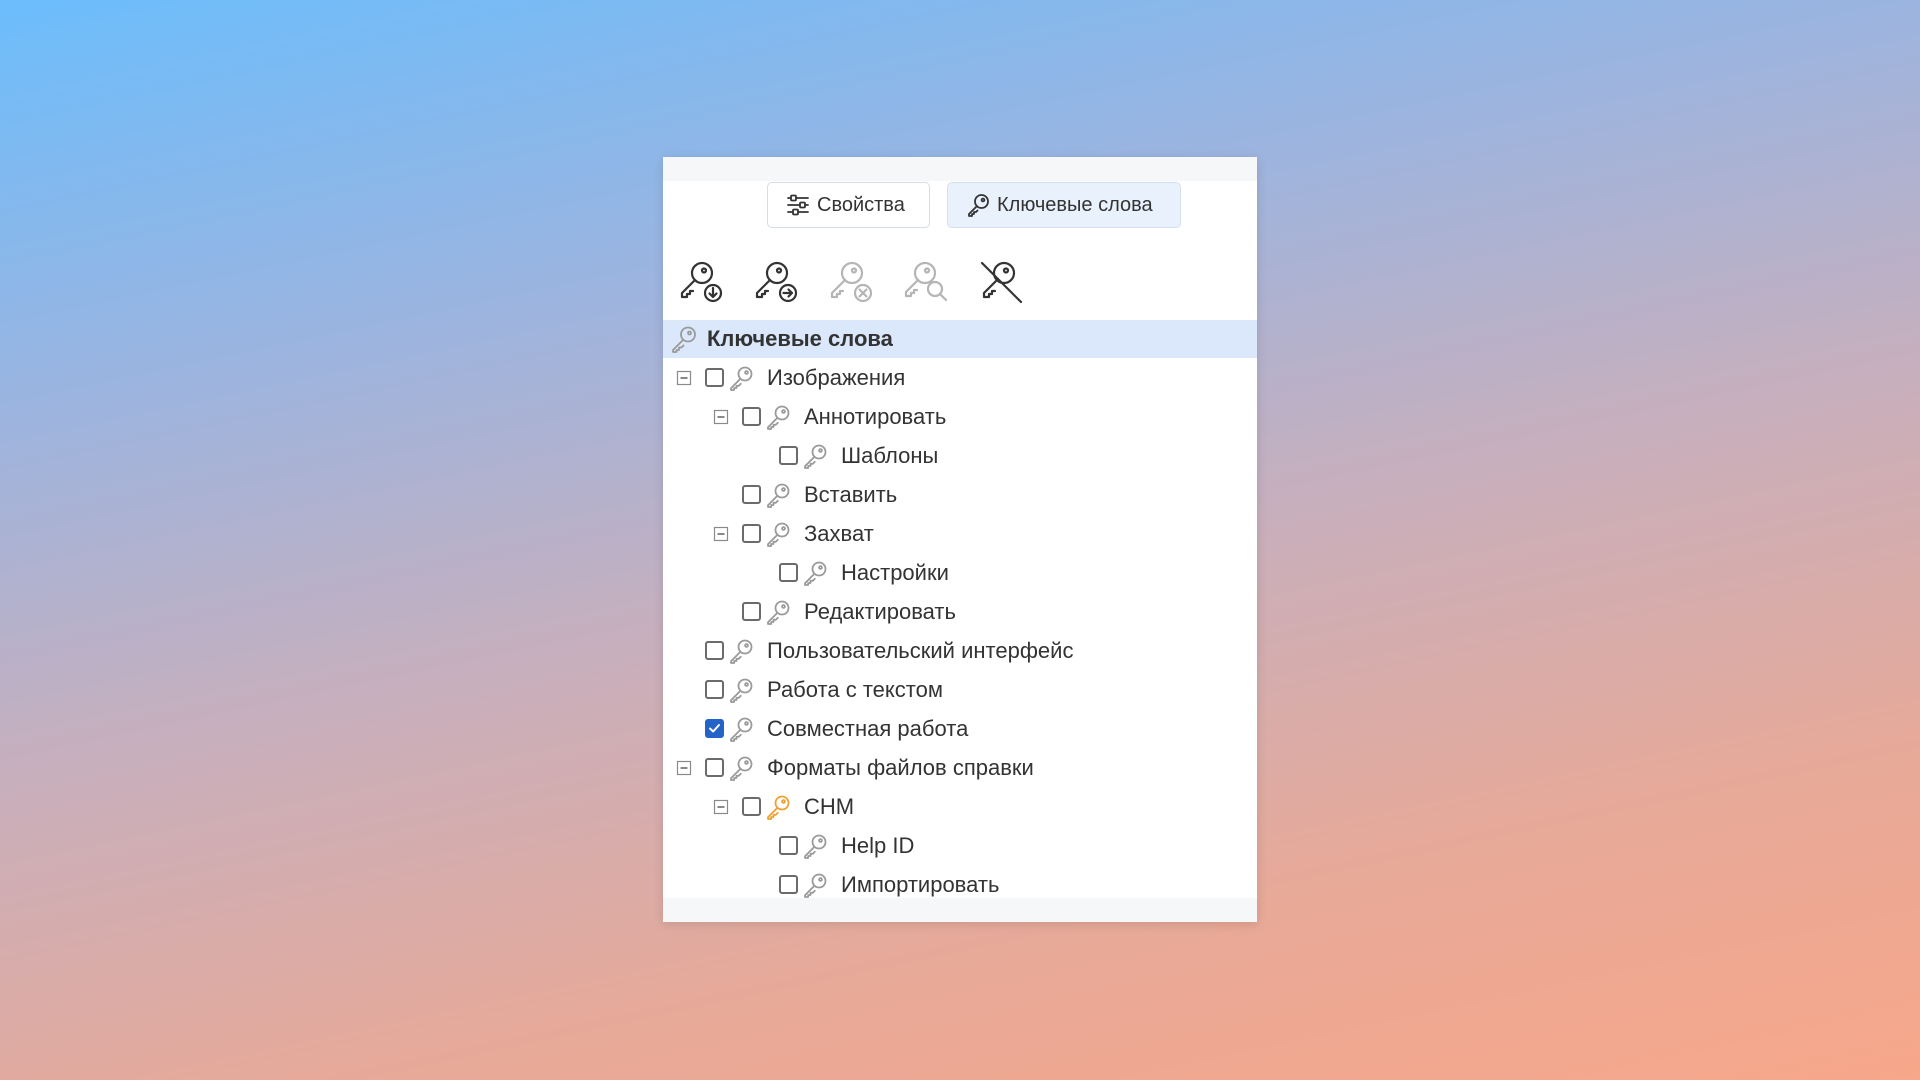 Image resolution: width=1920 pixels, height=1080 pixels. Describe the element at coordinates (900, 767) in the screenshot. I see `tree-item-label: Форматы файлов справки` at that location.